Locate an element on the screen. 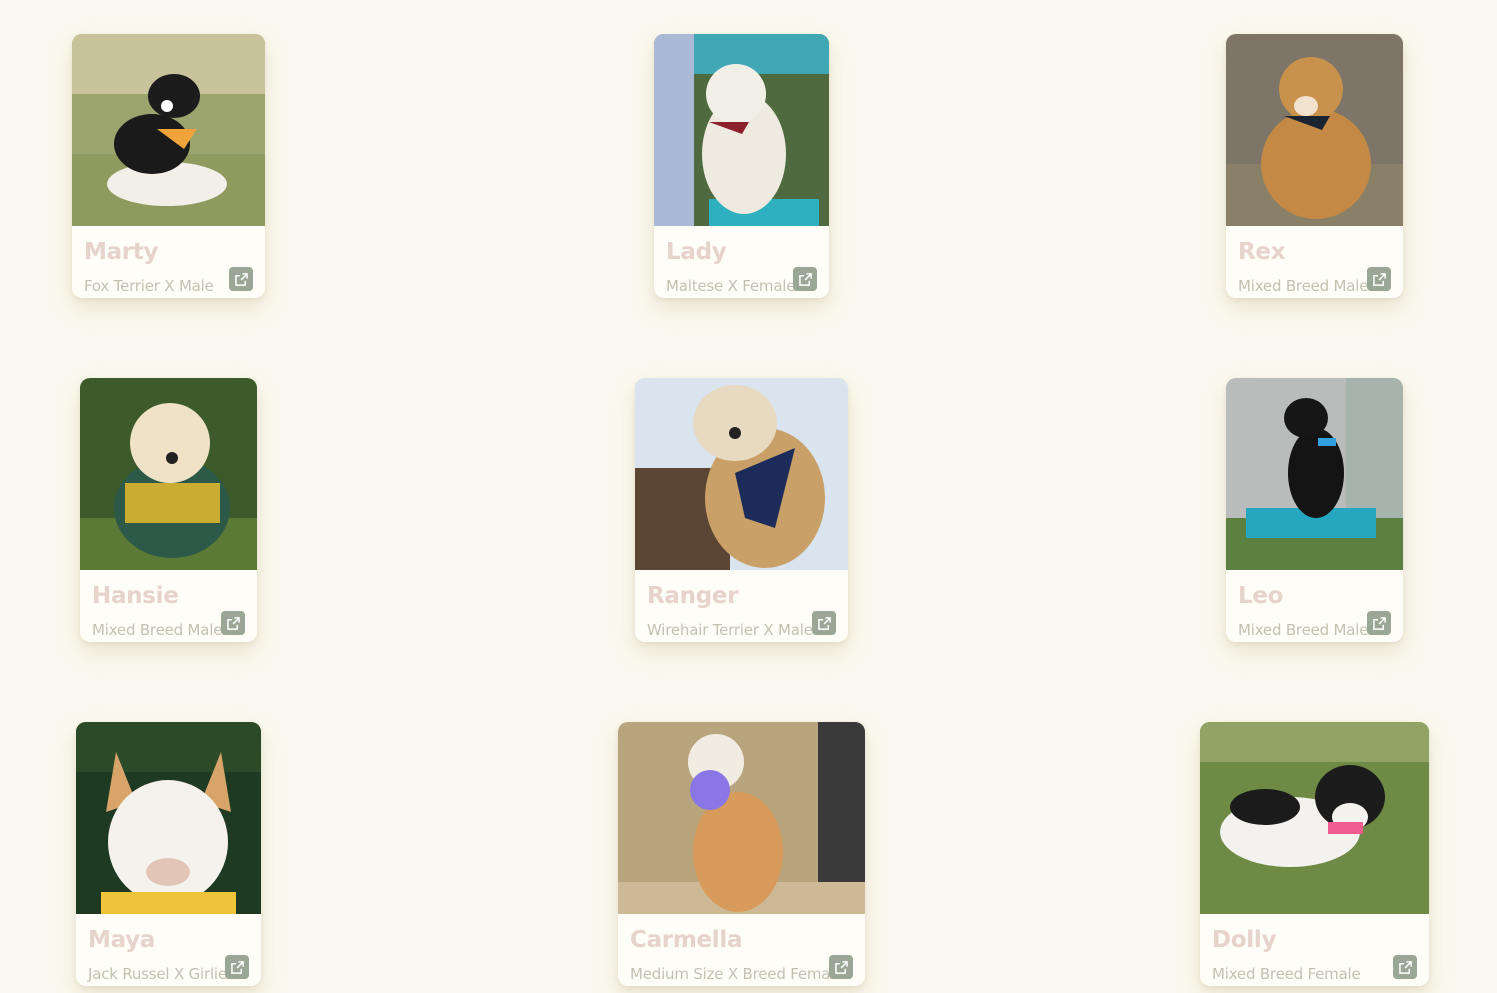 This screenshot has height=993, width=1497. dog-photo-carmella is located at coordinates (741, 818).